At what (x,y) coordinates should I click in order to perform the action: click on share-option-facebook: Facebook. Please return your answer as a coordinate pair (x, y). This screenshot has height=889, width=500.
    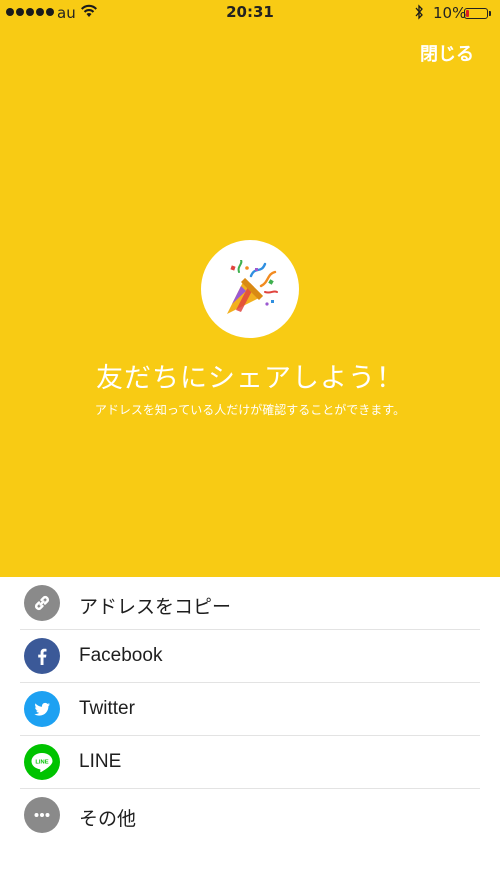
    Looking at the image, I should click on (250, 656).